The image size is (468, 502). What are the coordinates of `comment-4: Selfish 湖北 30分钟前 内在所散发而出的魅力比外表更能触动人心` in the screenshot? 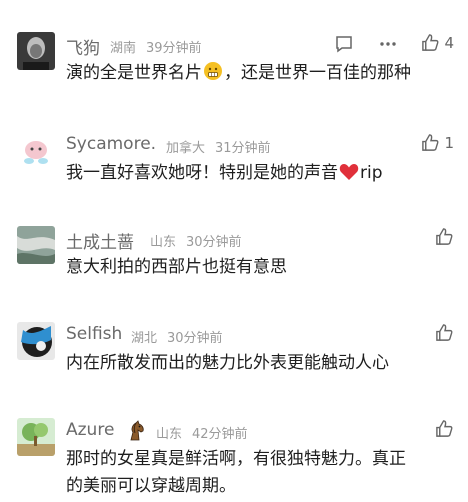 It's located at (234, 355).